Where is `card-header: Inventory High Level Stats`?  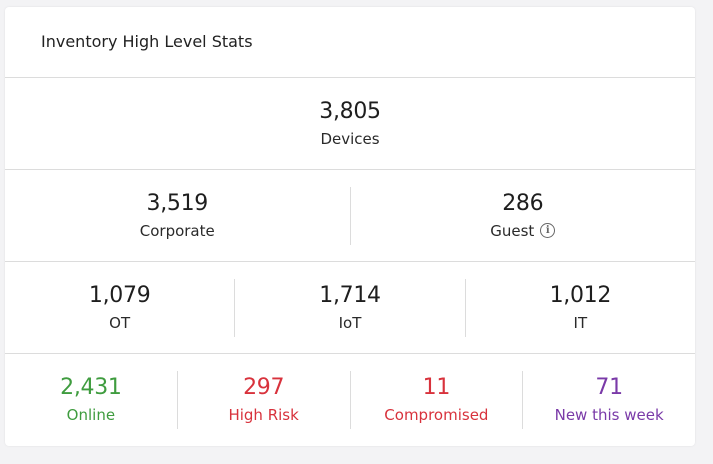 card-header: Inventory High Level Stats is located at coordinates (350, 42).